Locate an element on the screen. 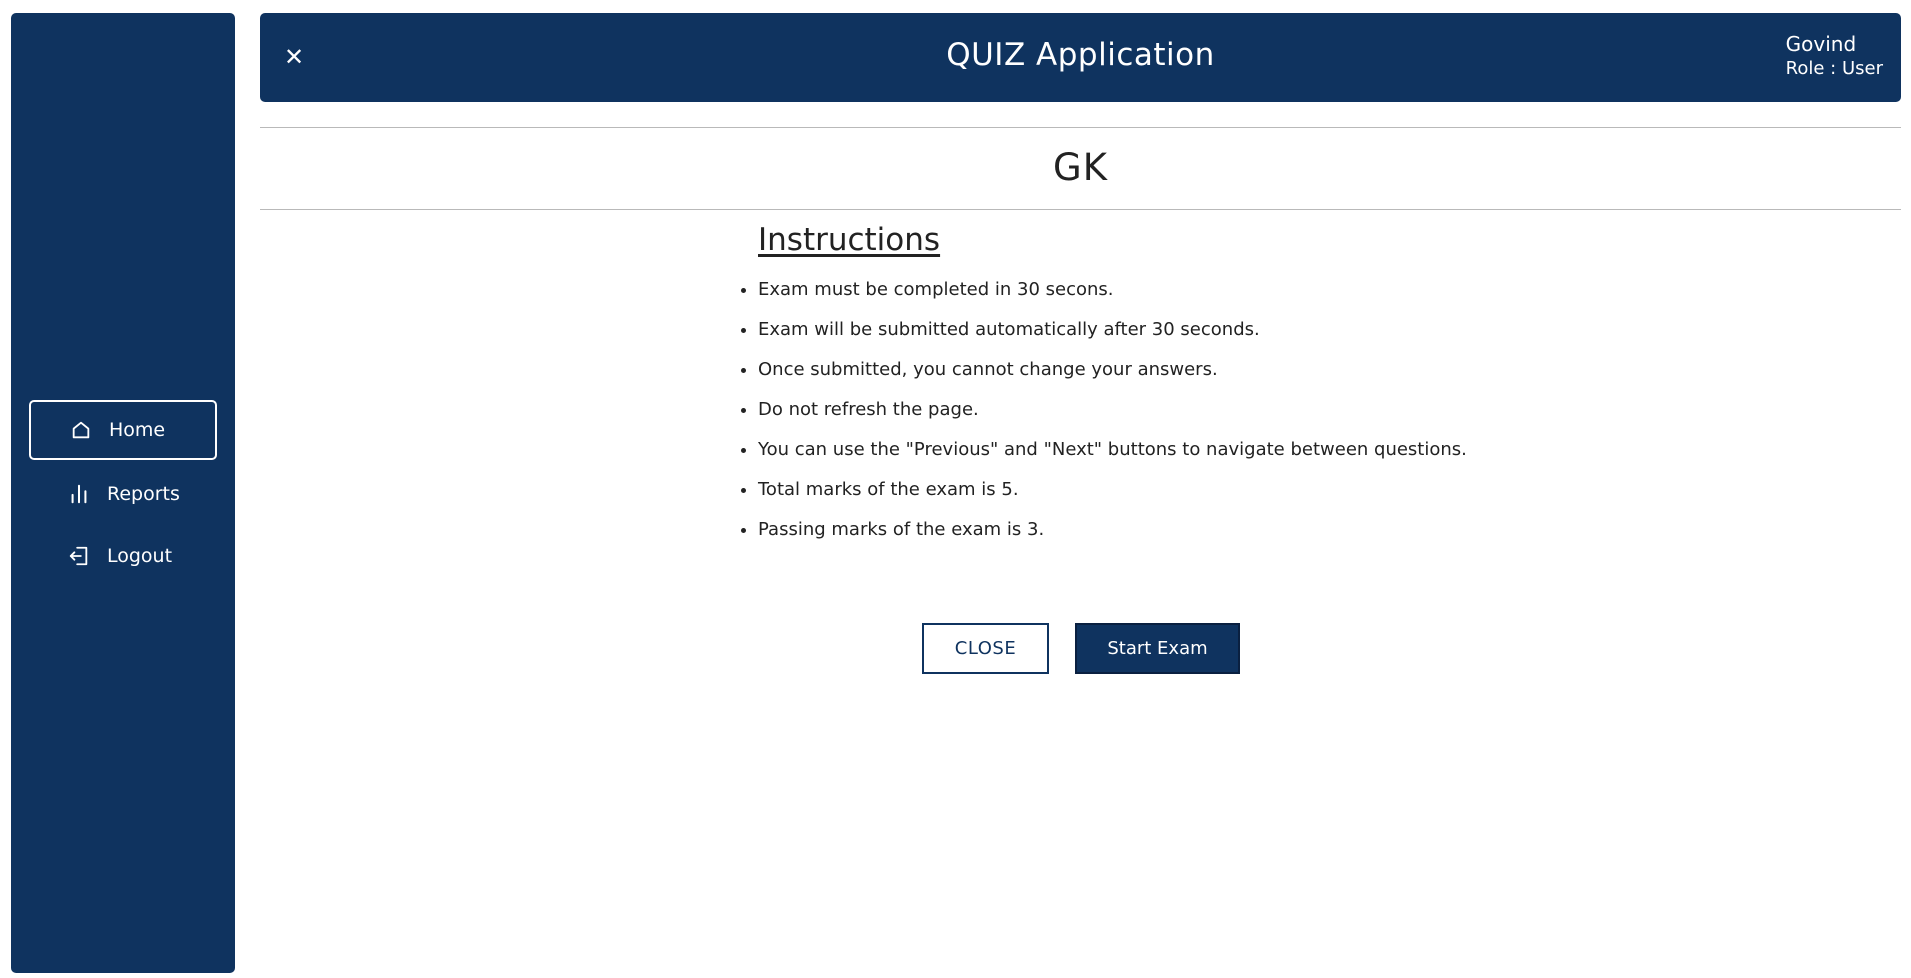 The height and width of the screenshot is (978, 1911). sidebar-item-home: Home is located at coordinates (123, 430).